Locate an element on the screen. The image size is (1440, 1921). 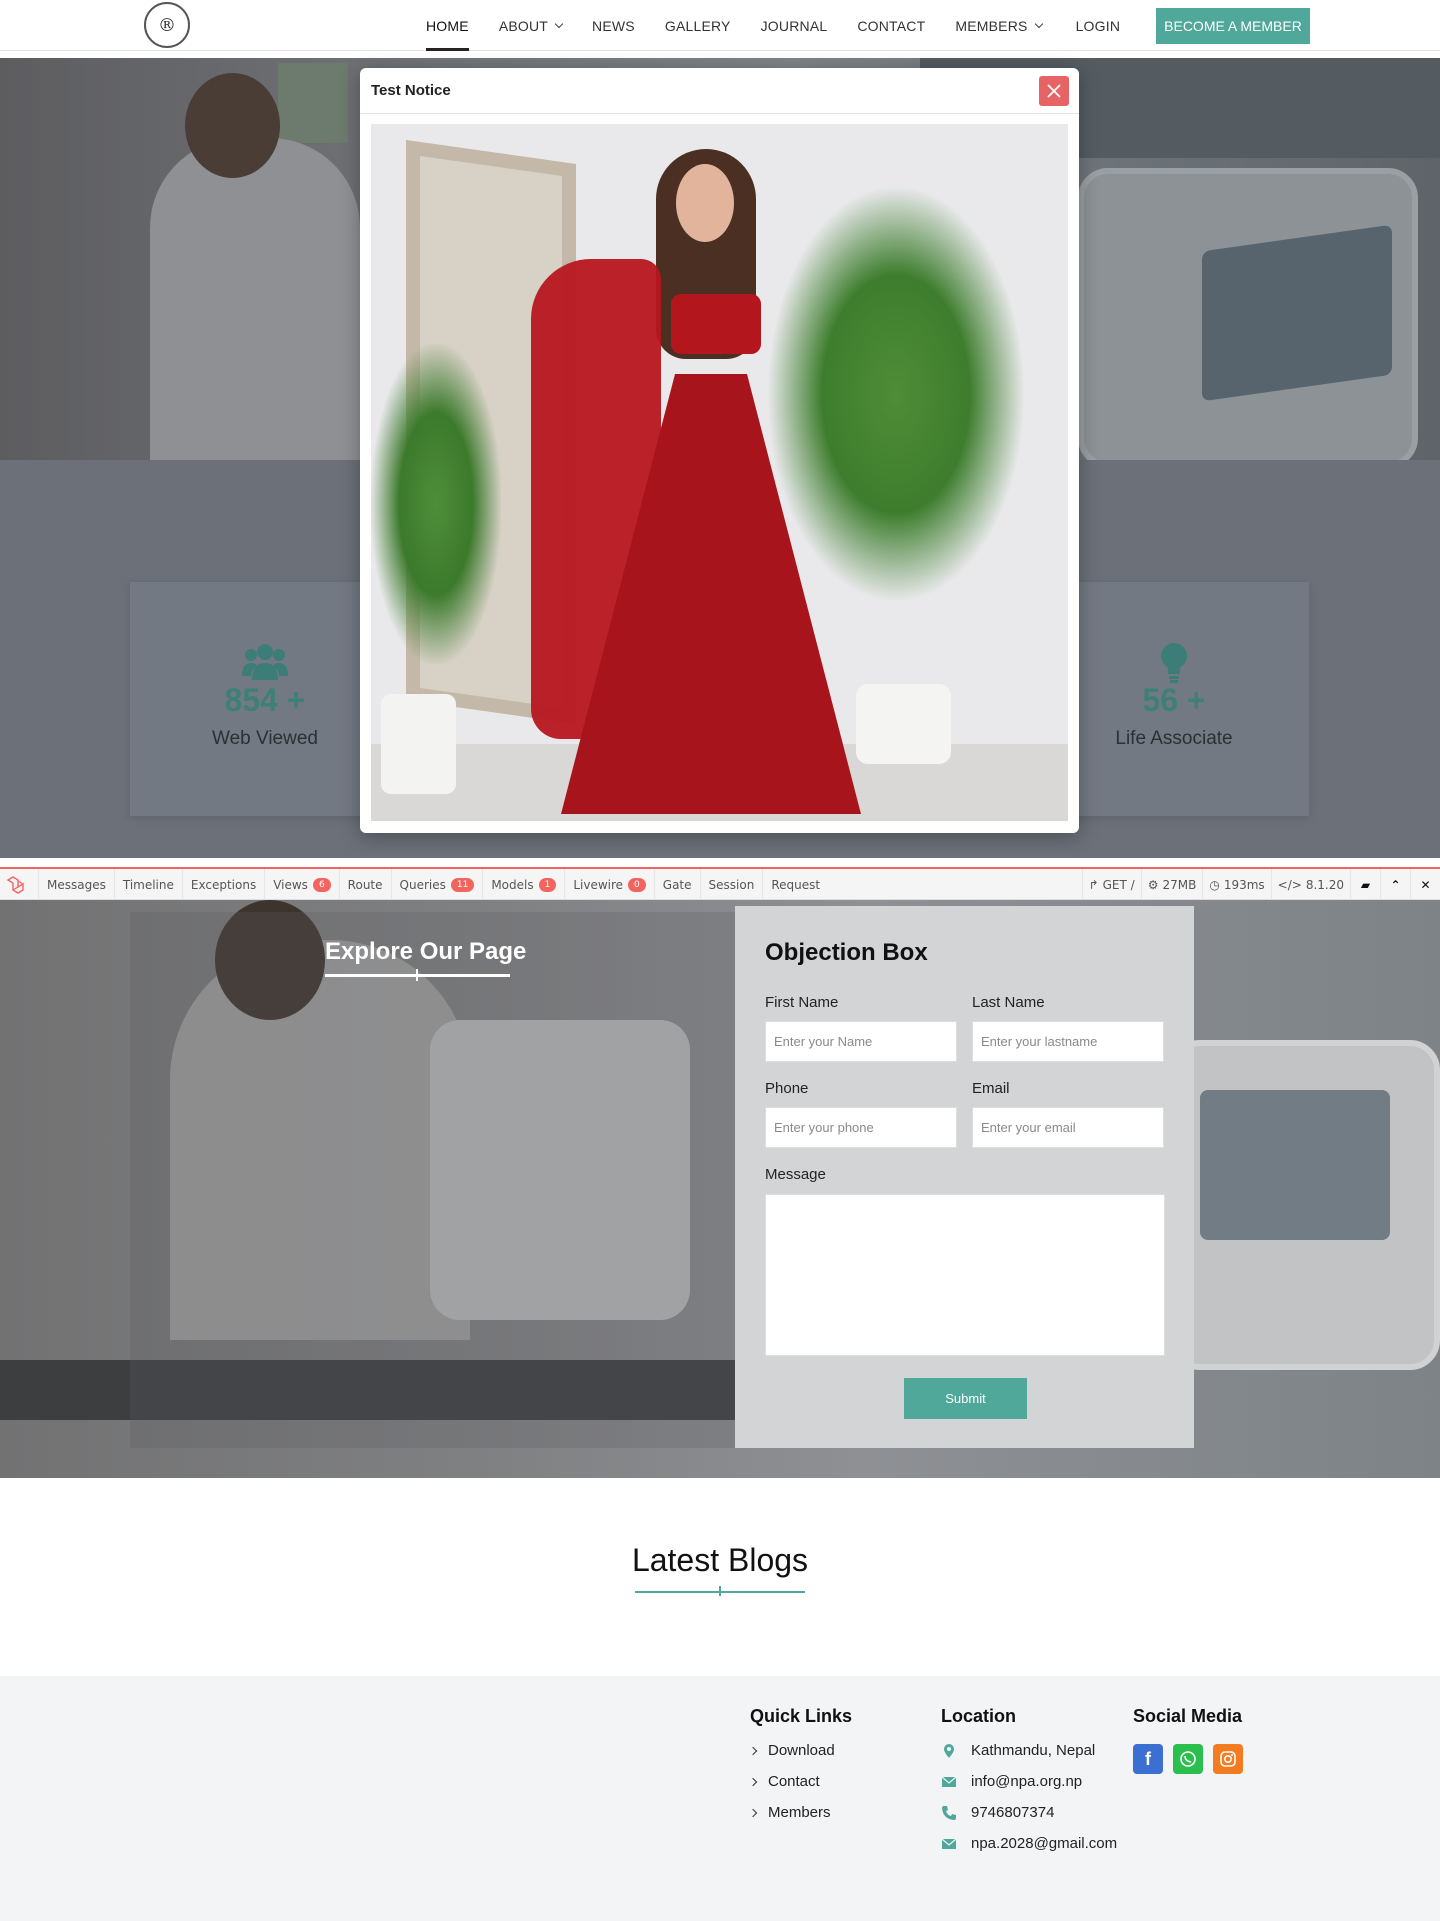
nav-home: HOME is located at coordinates (447, 25).